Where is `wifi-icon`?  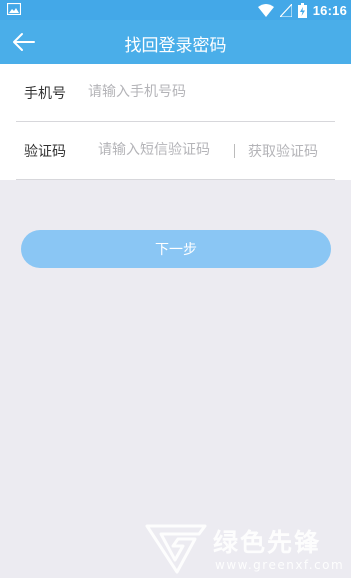 wifi-icon is located at coordinates (265, 10).